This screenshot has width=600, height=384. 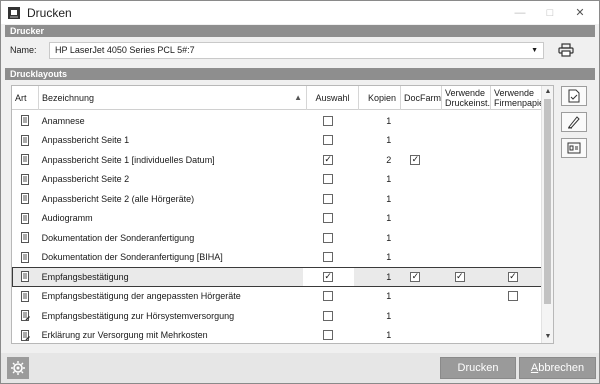 What do you see at coordinates (25, 98) in the screenshot?
I see `column-header-art: Art` at bounding box center [25, 98].